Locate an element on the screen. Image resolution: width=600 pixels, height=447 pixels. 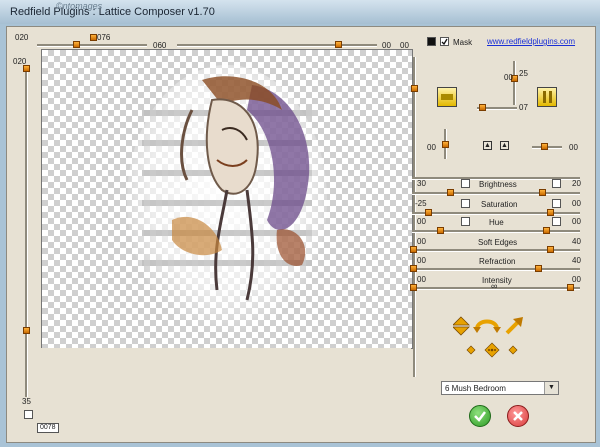
rotate-icon is located at coordinates (487, 326).